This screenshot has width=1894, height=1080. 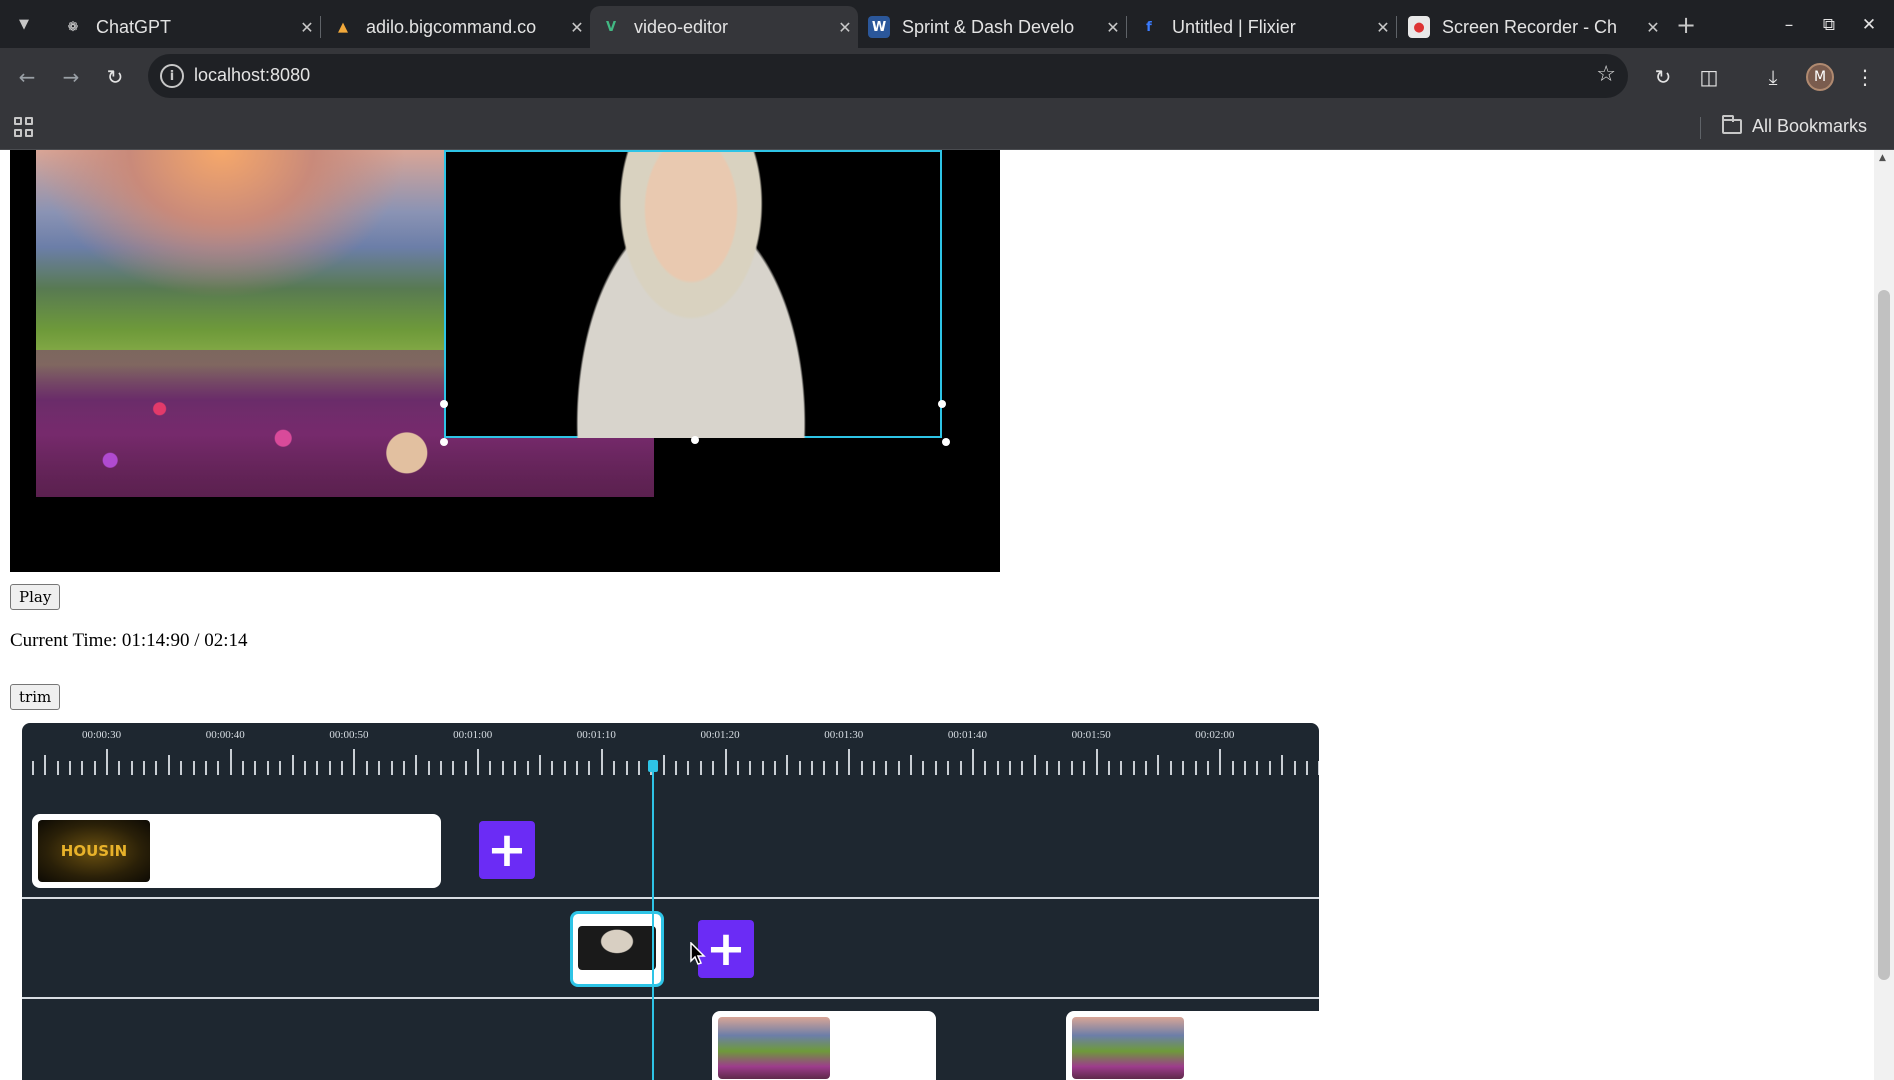 What do you see at coordinates (888, 76) in the screenshot?
I see `address-bar: i localhost:8080 ☆` at bounding box center [888, 76].